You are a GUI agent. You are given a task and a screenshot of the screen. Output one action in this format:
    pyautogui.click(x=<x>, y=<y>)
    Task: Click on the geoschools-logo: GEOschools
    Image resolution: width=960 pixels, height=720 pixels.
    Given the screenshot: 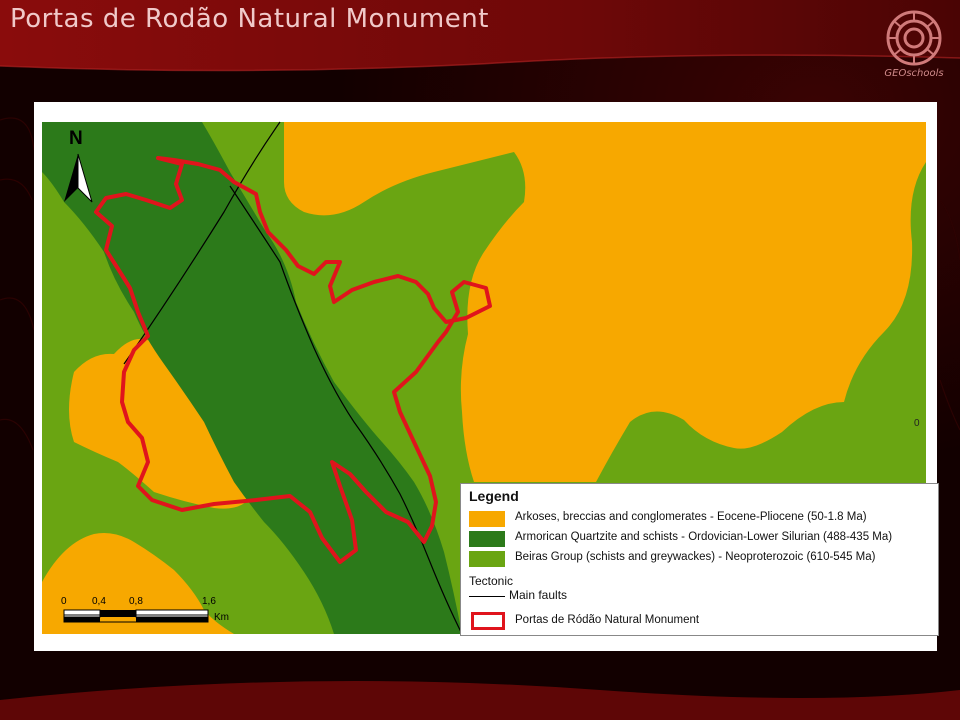 What is the action you would take?
    pyautogui.click(x=914, y=46)
    